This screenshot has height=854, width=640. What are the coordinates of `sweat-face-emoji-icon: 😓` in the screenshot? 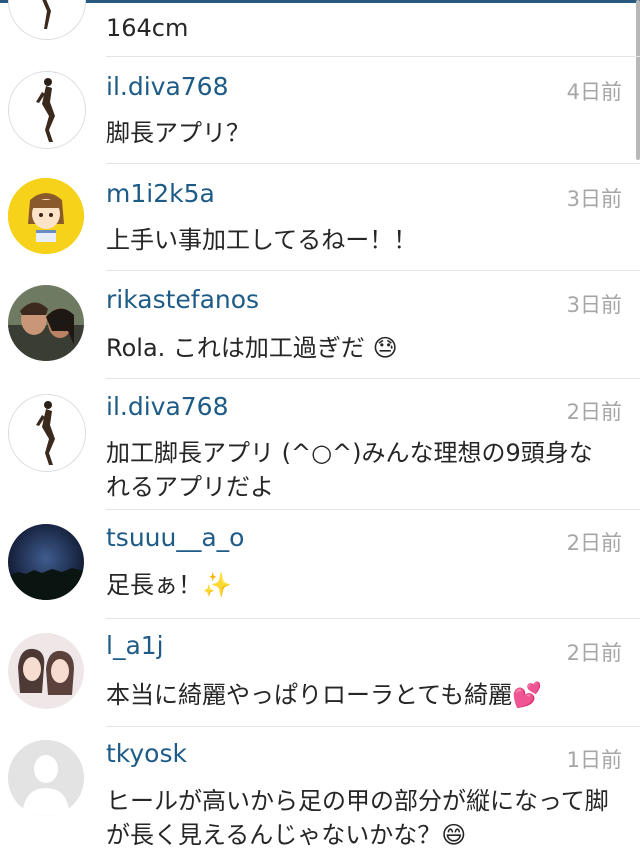 It's located at (385, 348).